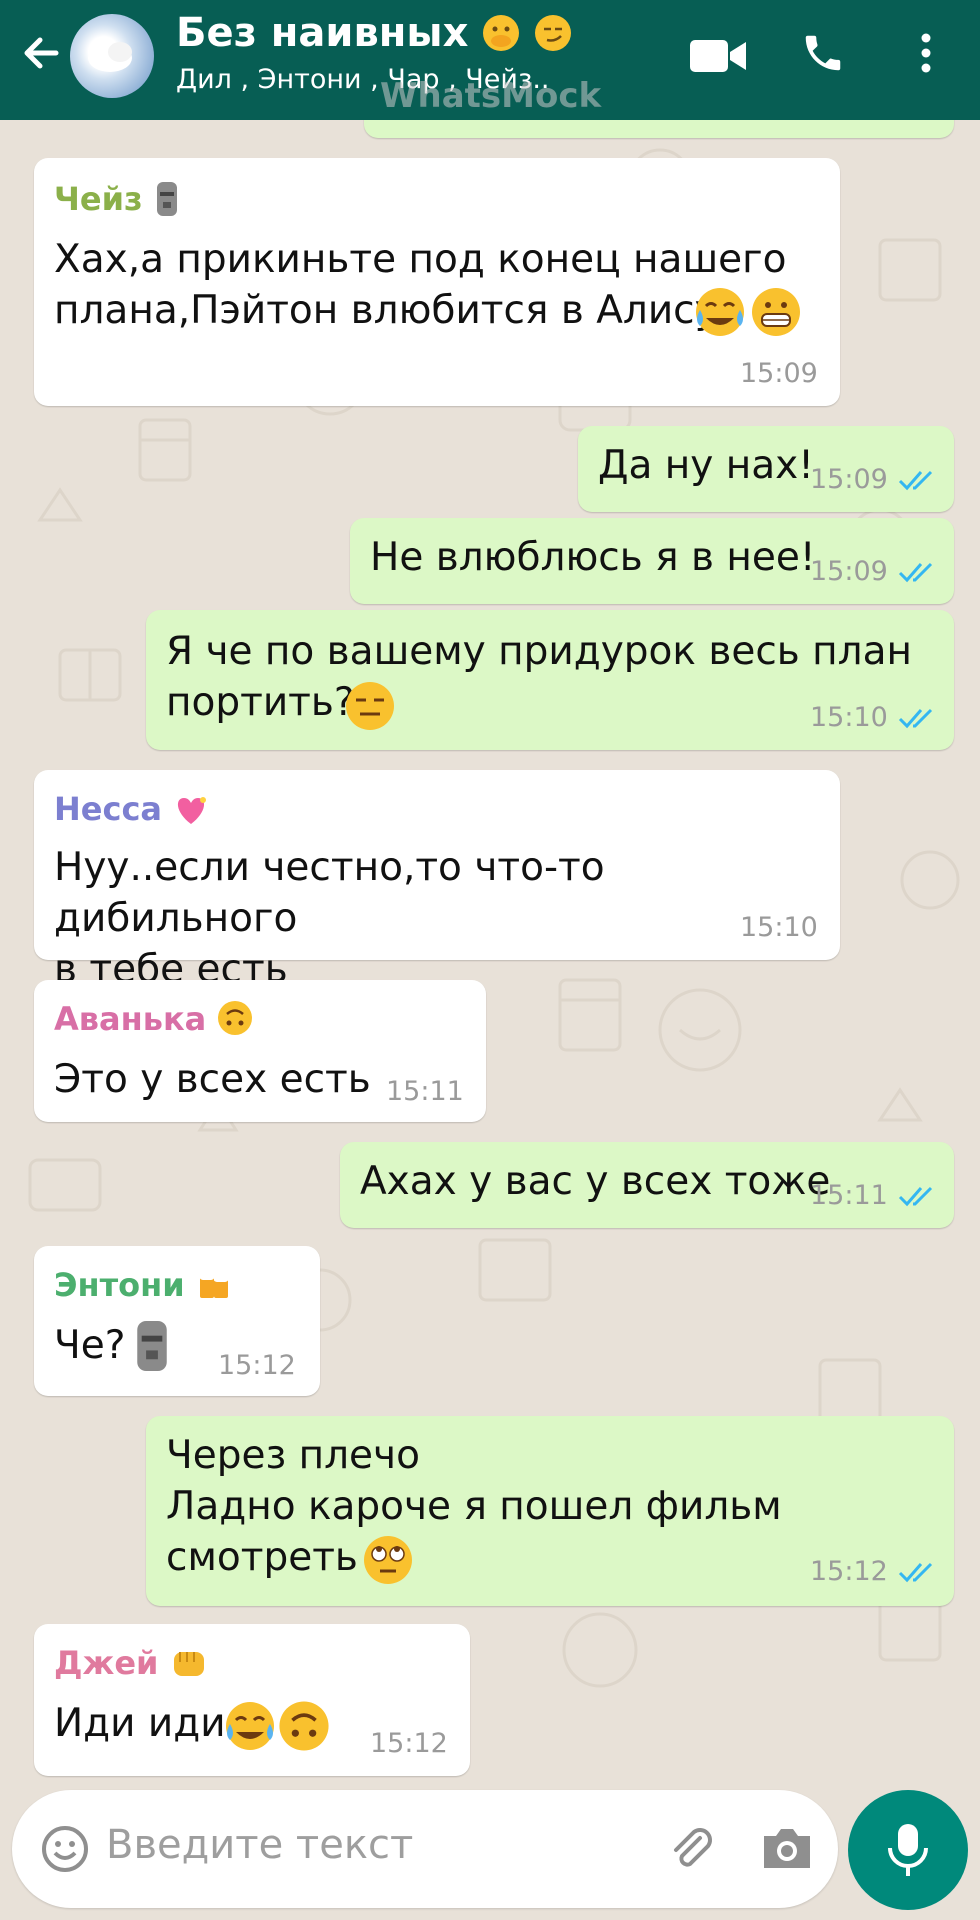  I want to click on message-bubble-outgoing: Ахах у вас у всех тоже 15:11, so click(647, 1185).